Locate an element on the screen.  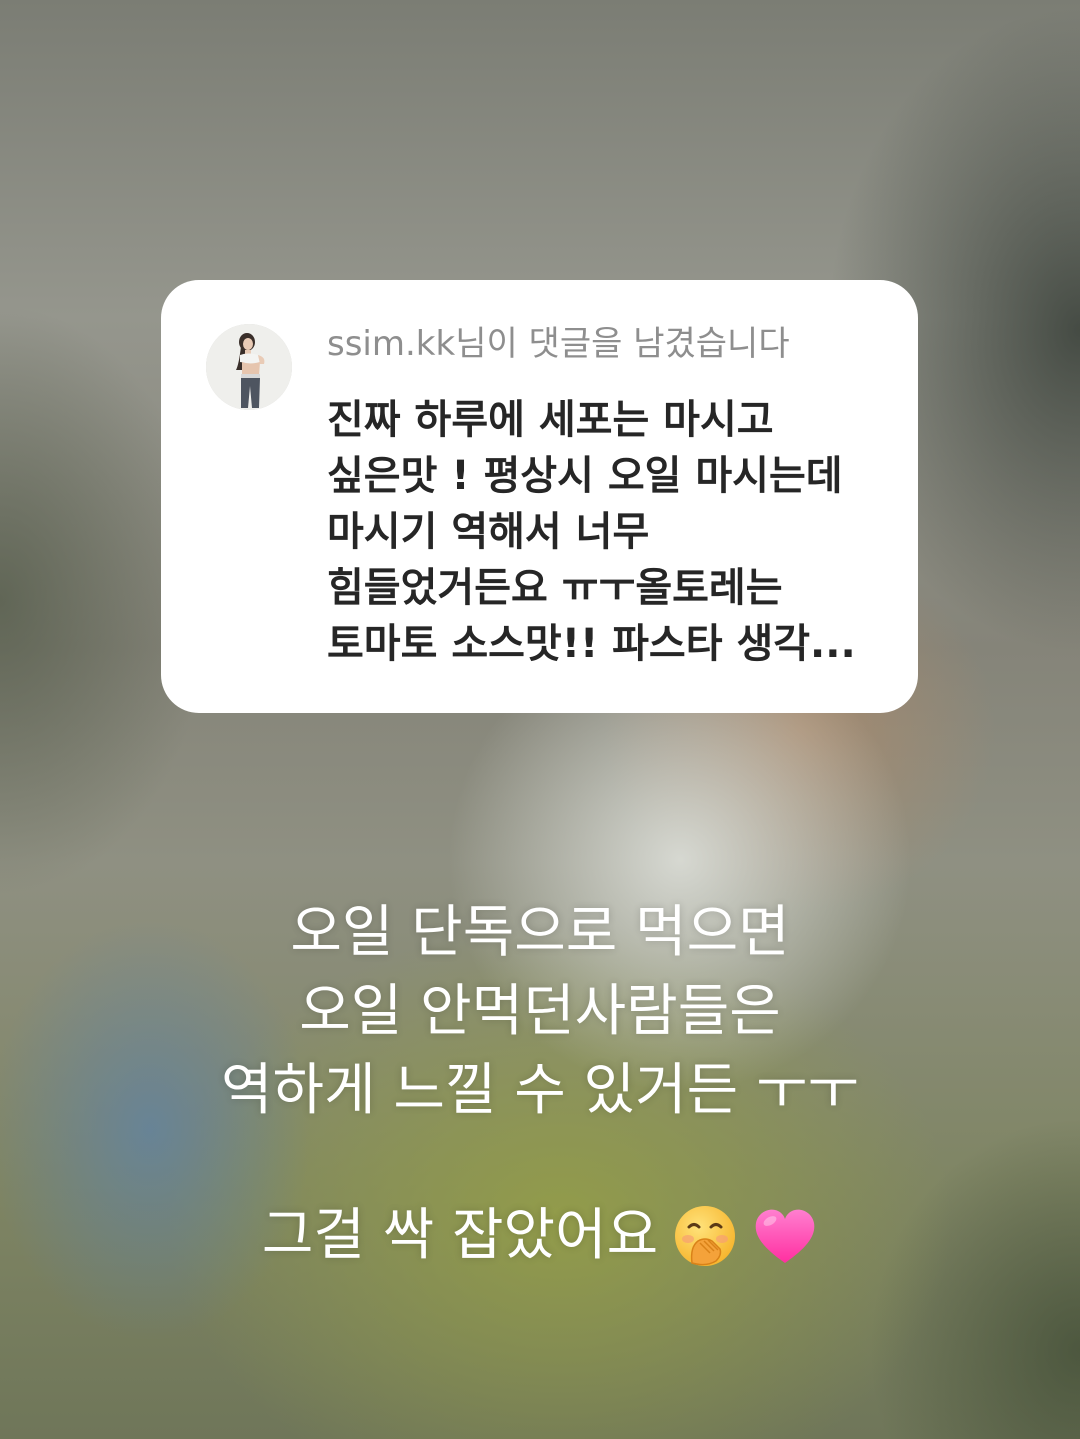
reply-last-line: 그걸 싹 잡았어요 is located at coordinates (540, 1235).